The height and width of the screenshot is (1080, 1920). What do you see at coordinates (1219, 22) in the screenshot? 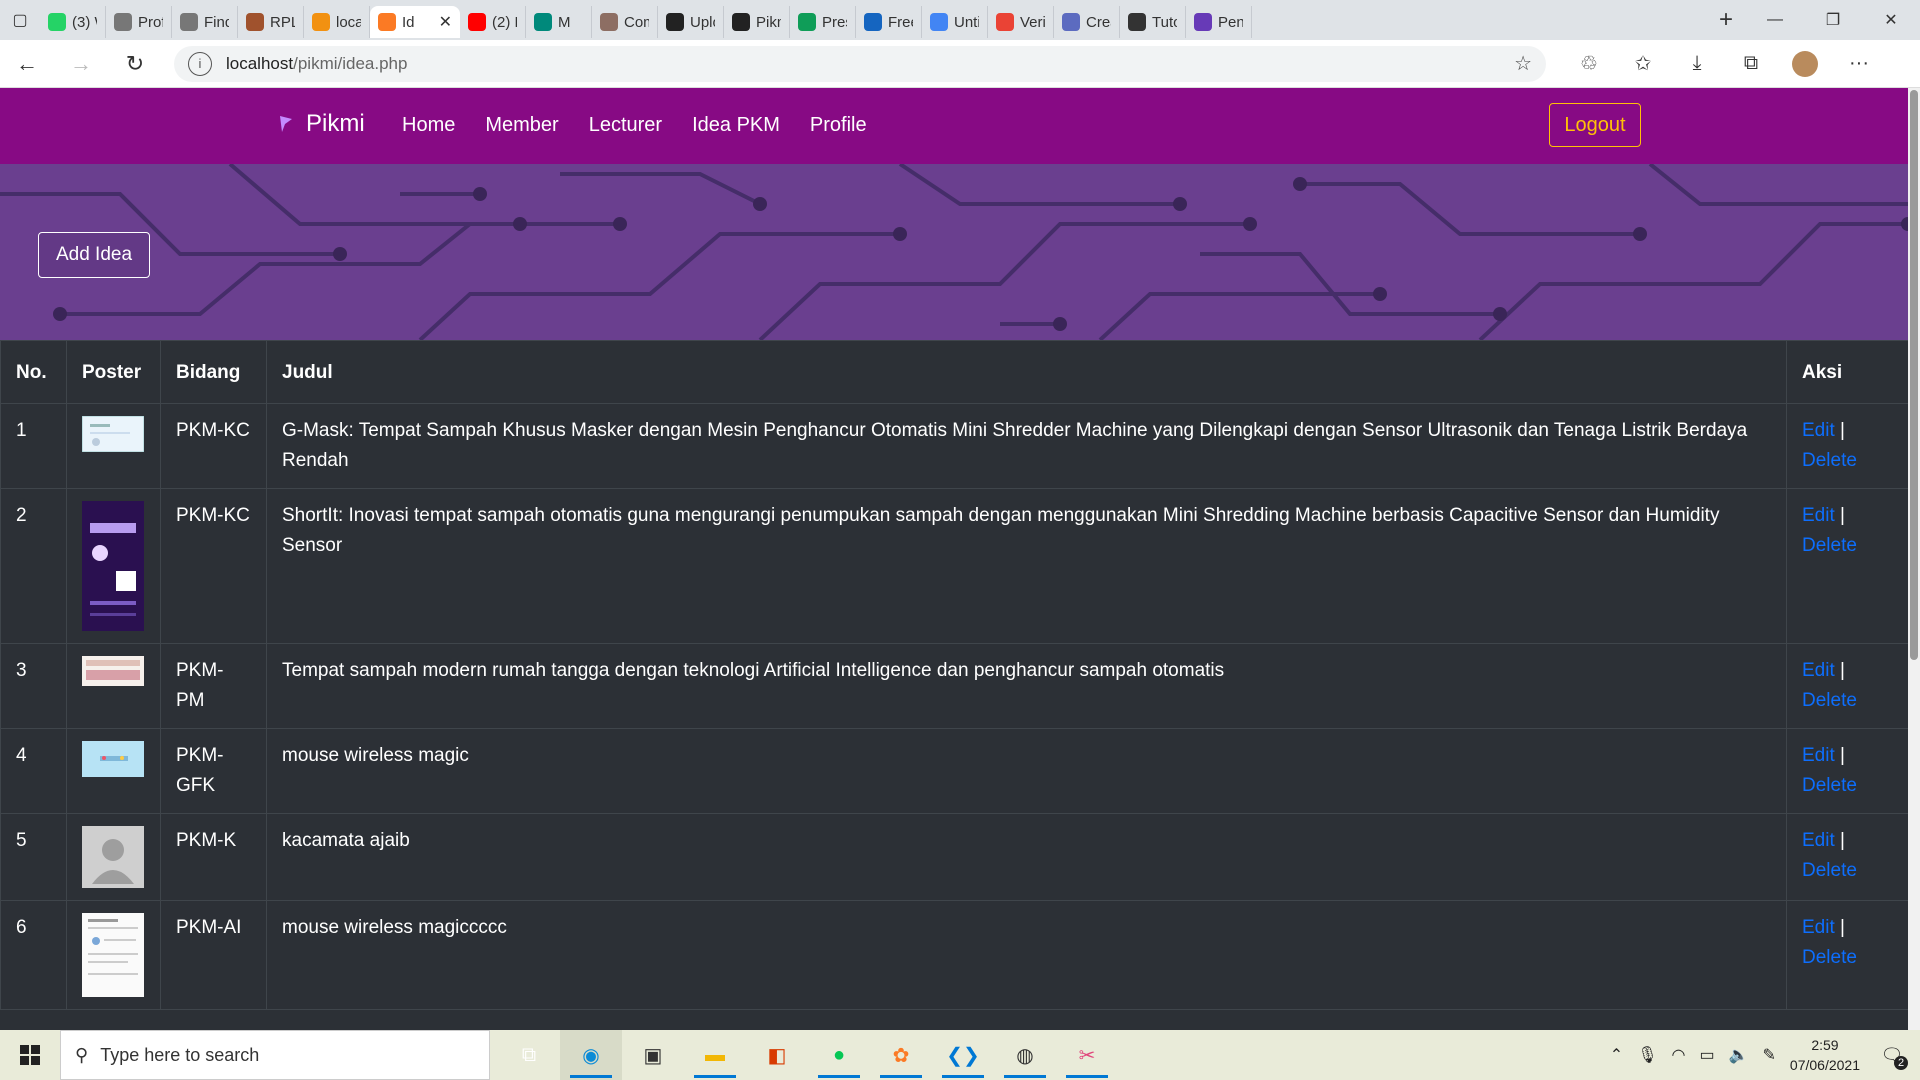
I see `browser-tab: Pengu` at bounding box center [1219, 22].